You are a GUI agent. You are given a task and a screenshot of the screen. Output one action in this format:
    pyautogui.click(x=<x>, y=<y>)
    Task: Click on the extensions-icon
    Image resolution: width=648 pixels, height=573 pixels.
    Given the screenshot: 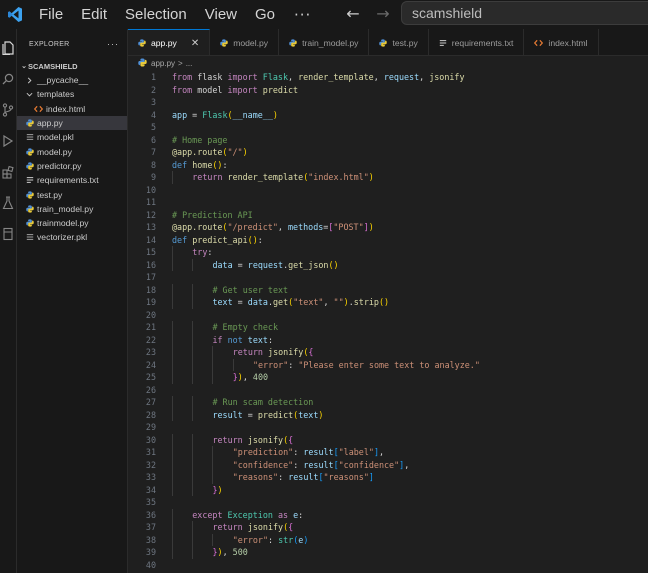 What is the action you would take?
    pyautogui.click(x=8, y=172)
    